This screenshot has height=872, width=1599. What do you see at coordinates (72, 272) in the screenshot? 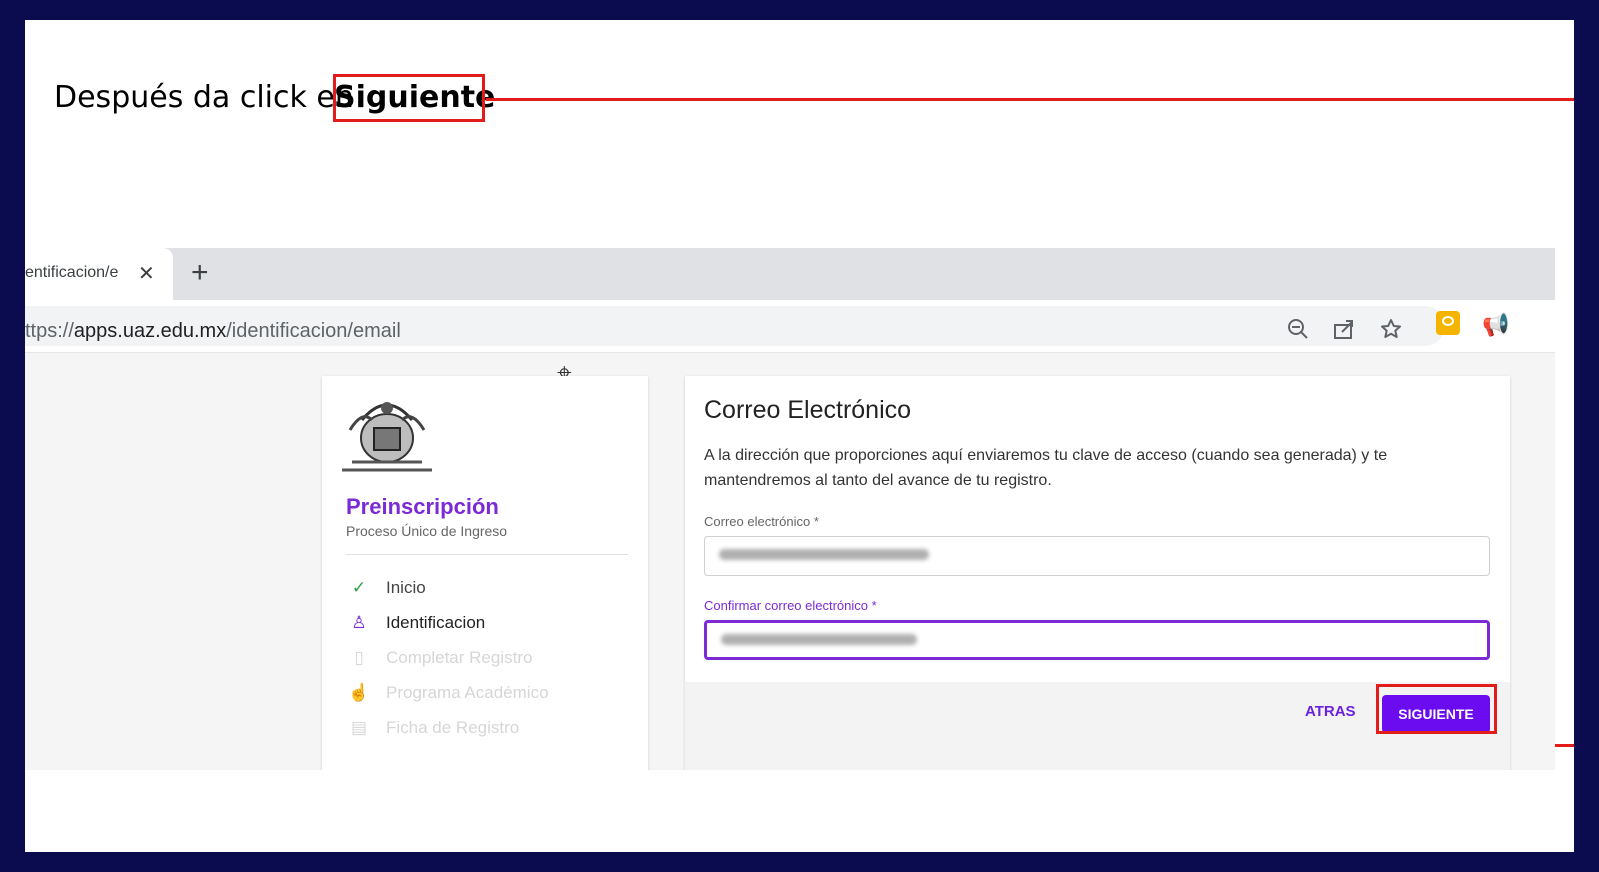
I see `tab-title: entificacion/e` at bounding box center [72, 272].